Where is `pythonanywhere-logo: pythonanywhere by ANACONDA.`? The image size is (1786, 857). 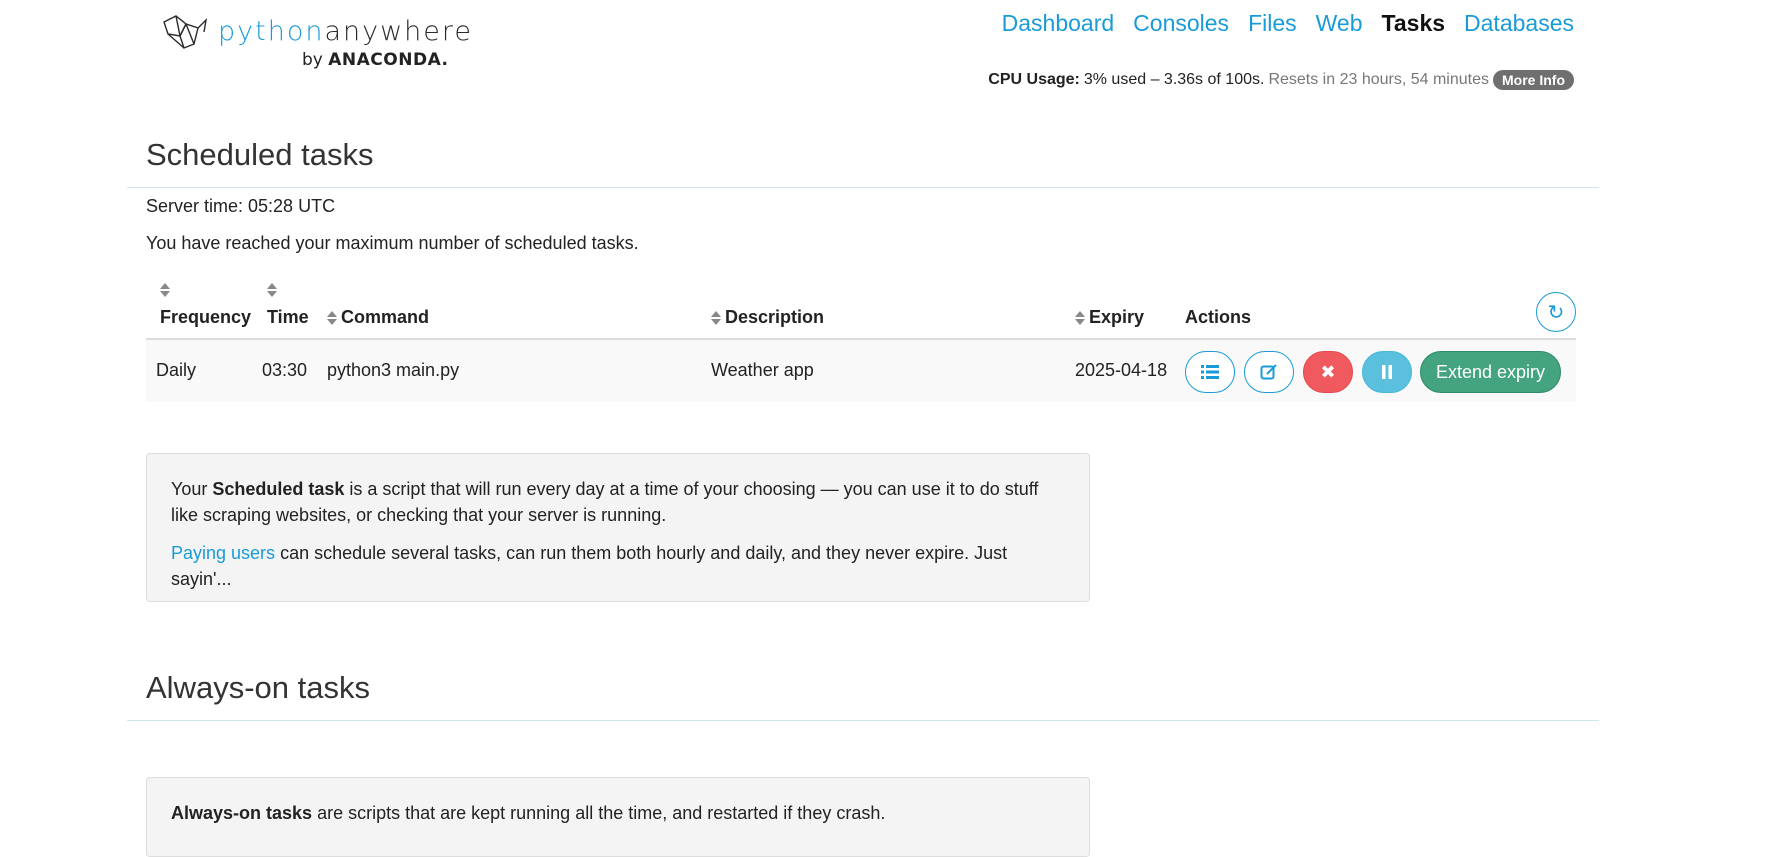
pythonanywhere-logo: pythonanywhere by ANACONDA. is located at coordinates (315, 44).